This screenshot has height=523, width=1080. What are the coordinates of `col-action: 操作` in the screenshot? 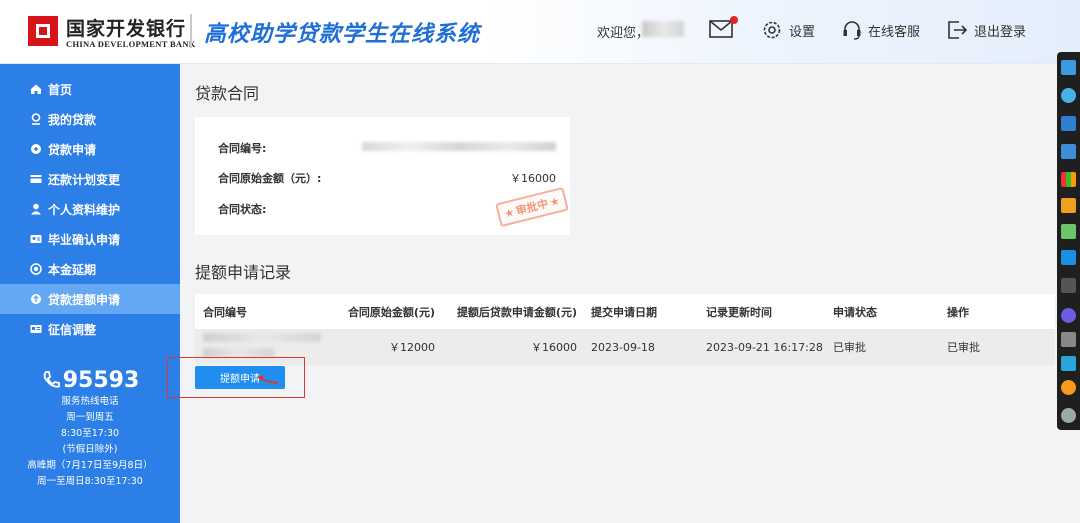 It's located at (958, 312).